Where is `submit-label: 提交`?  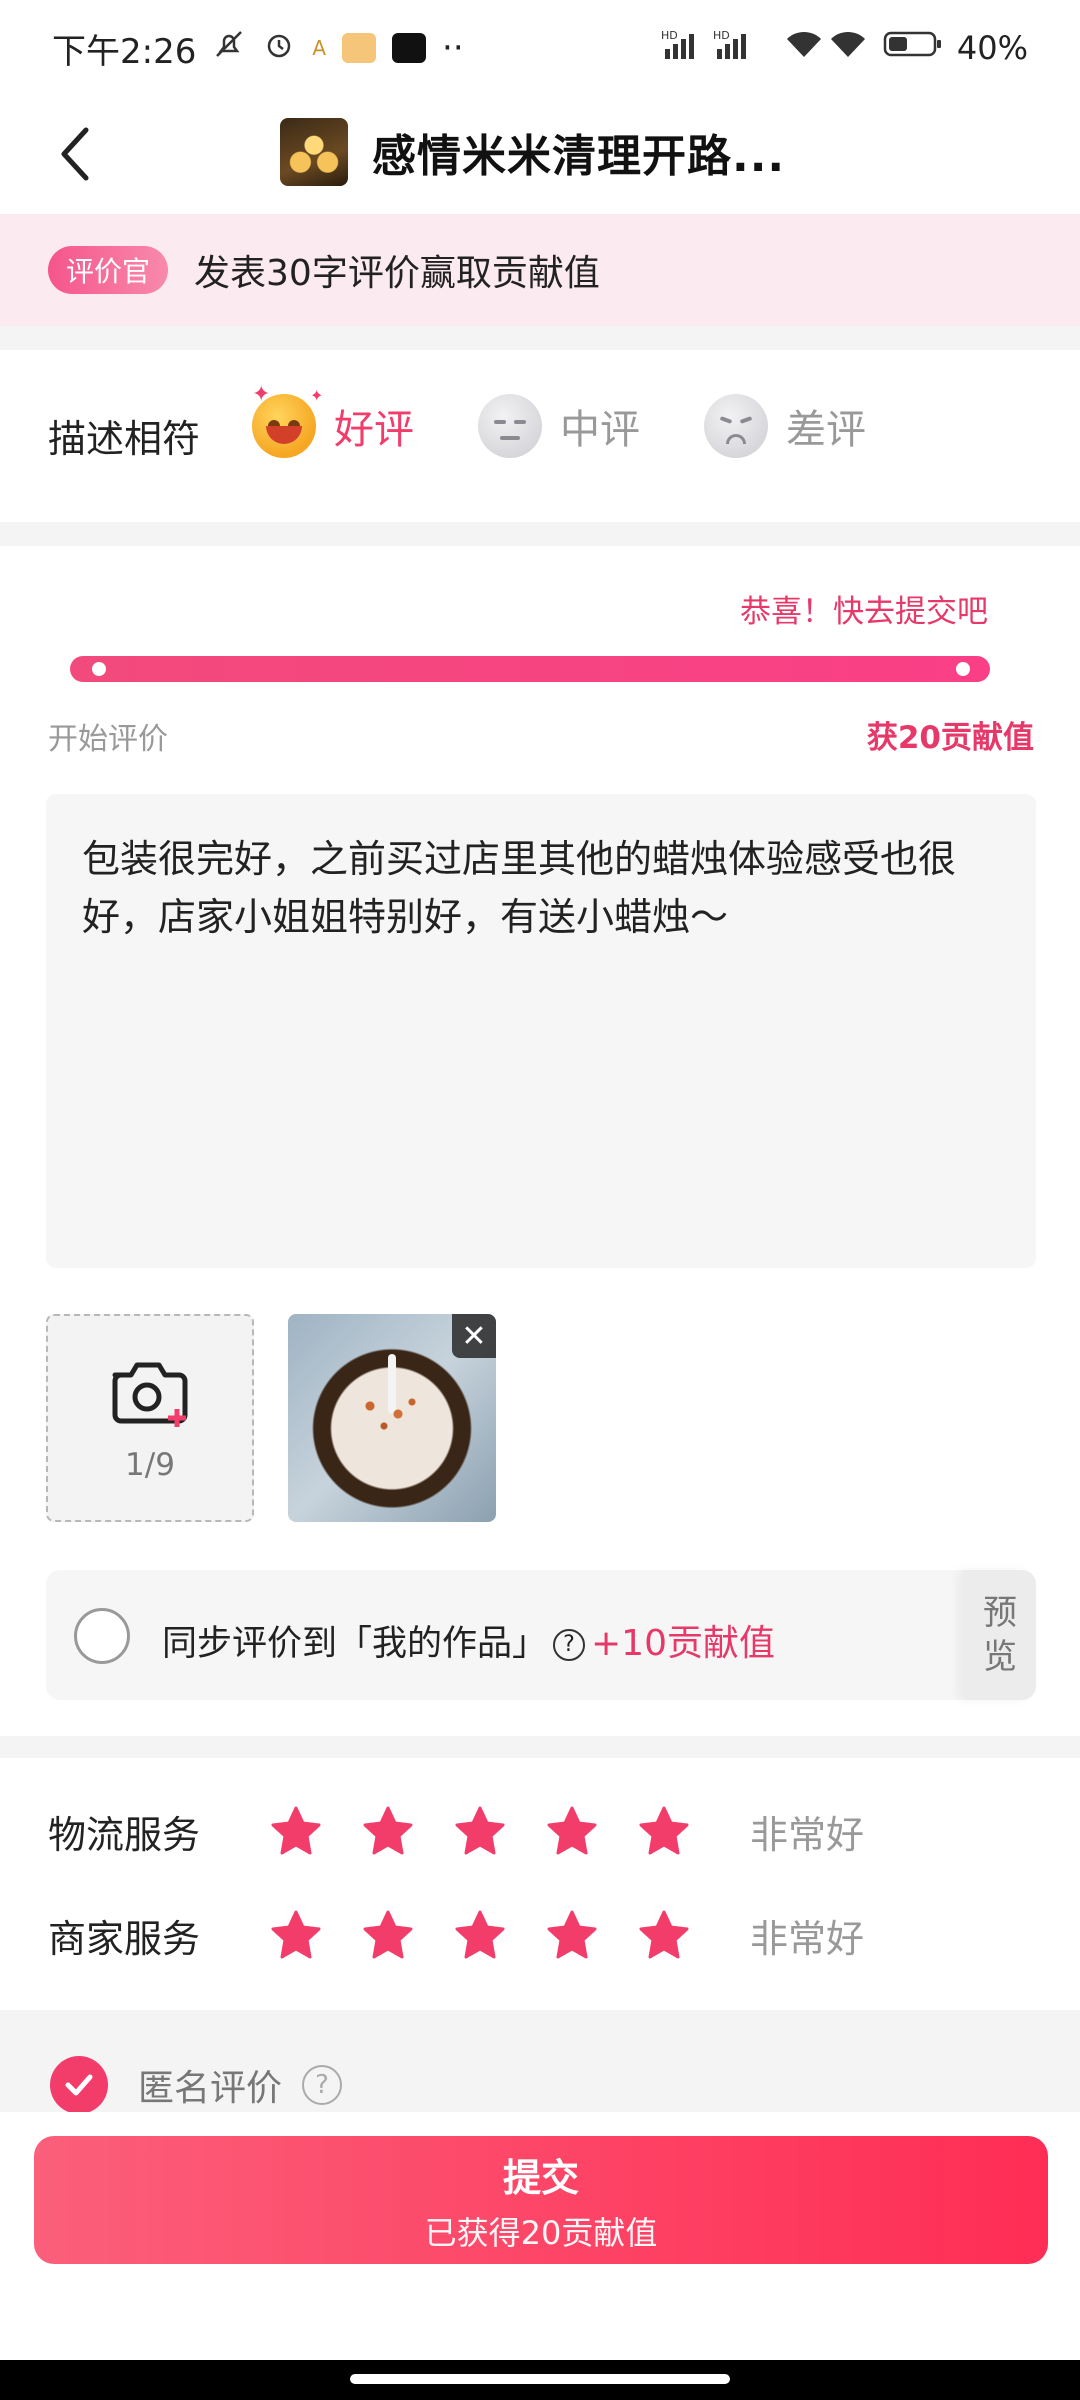
submit-label: 提交 is located at coordinates (540, 2177).